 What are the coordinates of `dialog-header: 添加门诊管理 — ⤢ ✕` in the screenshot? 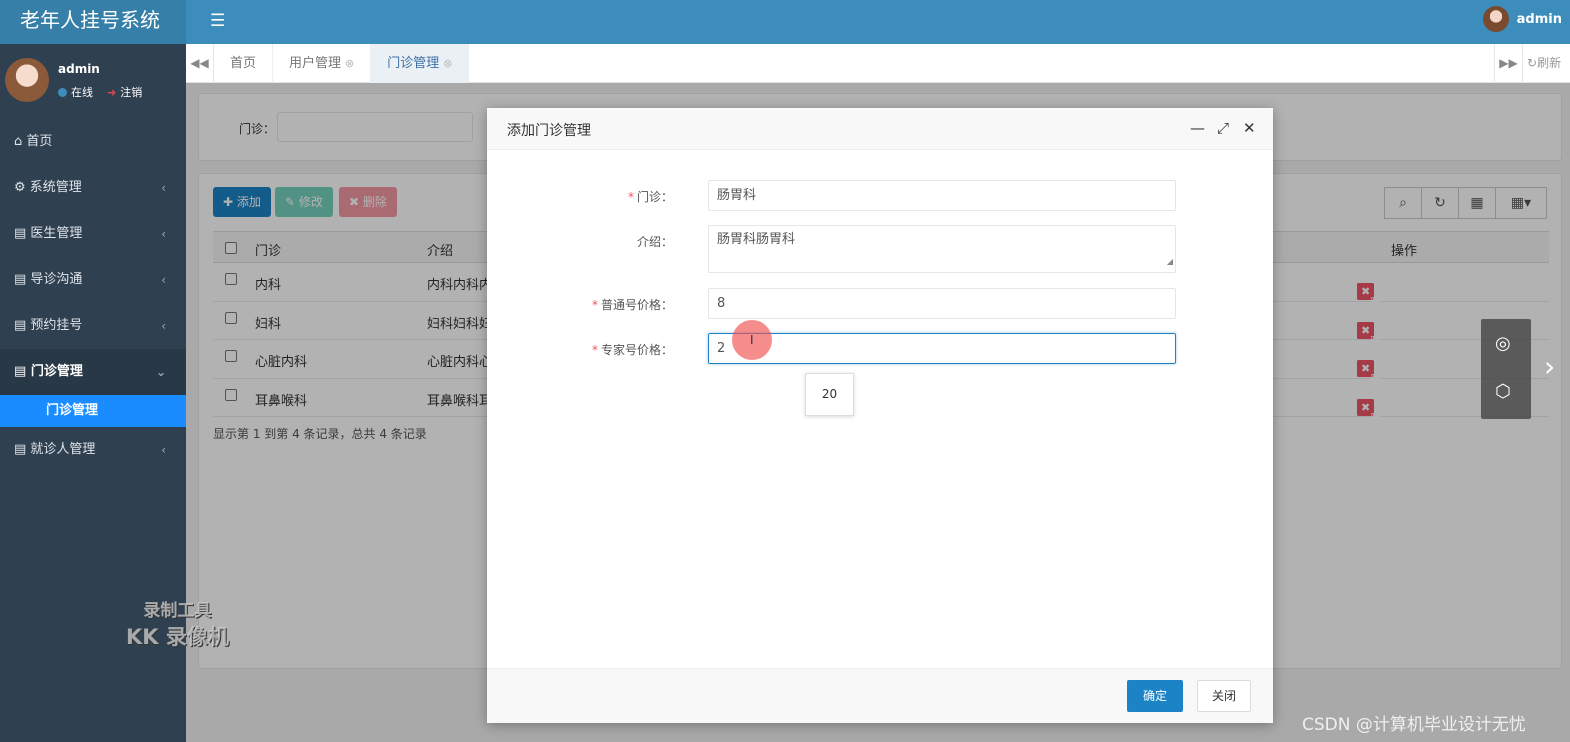 It's located at (880, 129).